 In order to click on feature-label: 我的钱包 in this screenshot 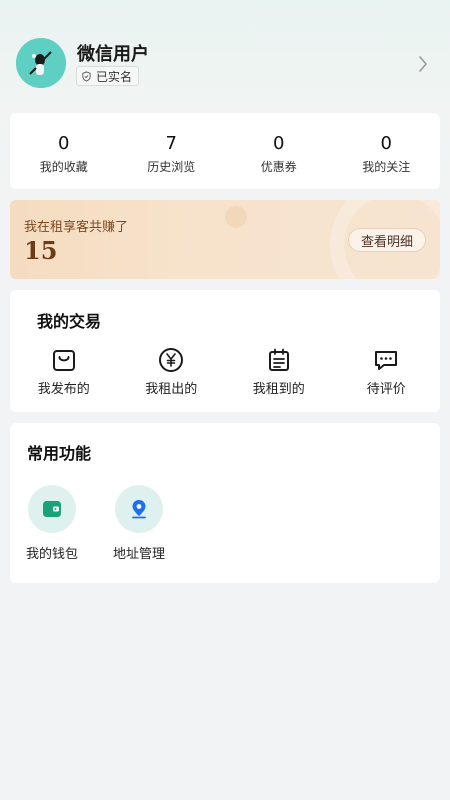, I will do `click(52, 554)`.